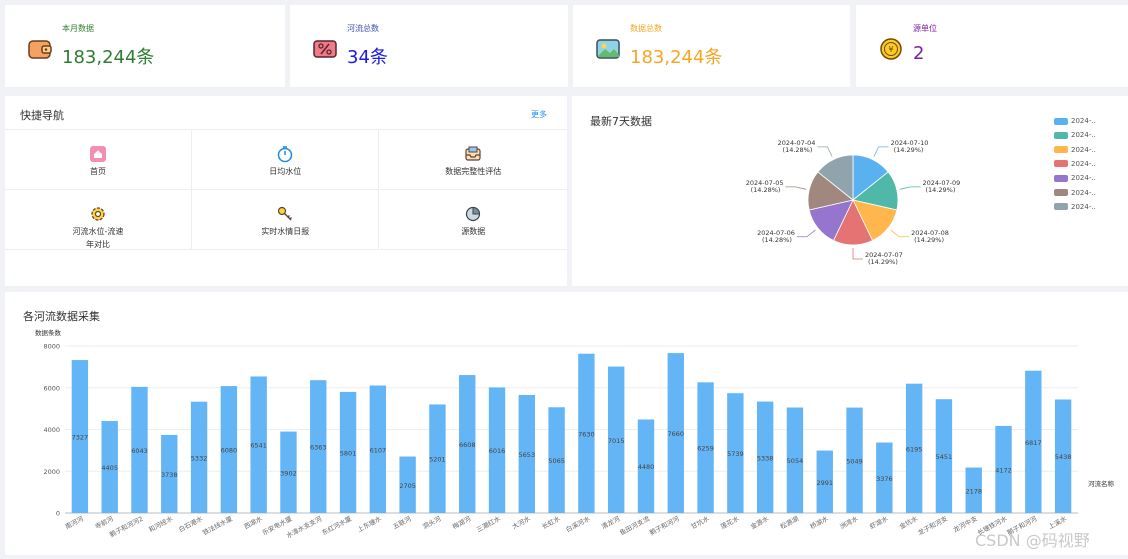 The image size is (1128, 559). I want to click on stat-value: 34条, so click(367, 57).